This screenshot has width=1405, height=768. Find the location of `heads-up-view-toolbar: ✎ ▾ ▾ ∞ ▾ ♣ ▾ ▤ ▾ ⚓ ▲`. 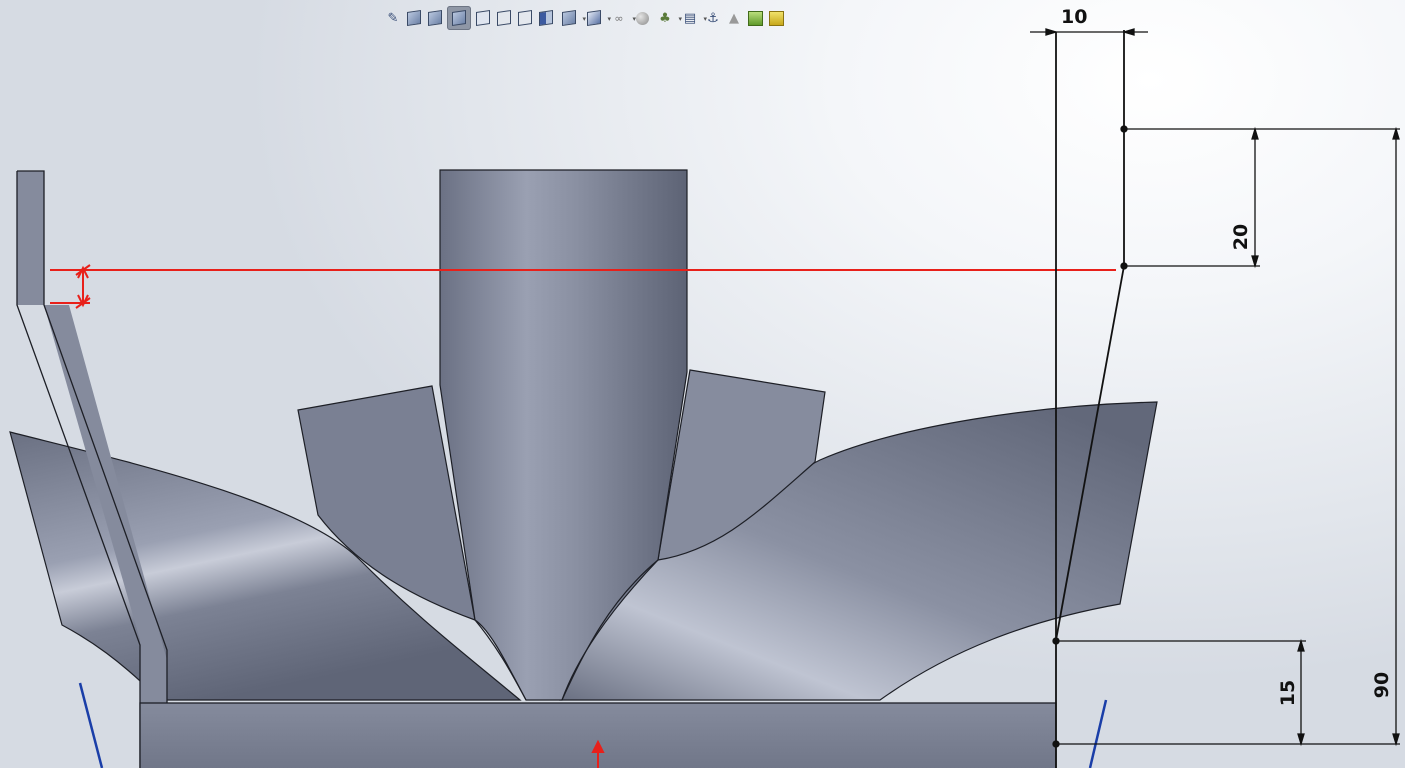

heads-up-view-toolbar: ✎ ▾ ▾ ∞ ▾ ♣ ▾ ▤ ▾ ⚓ ▲ is located at coordinates (584, 18).